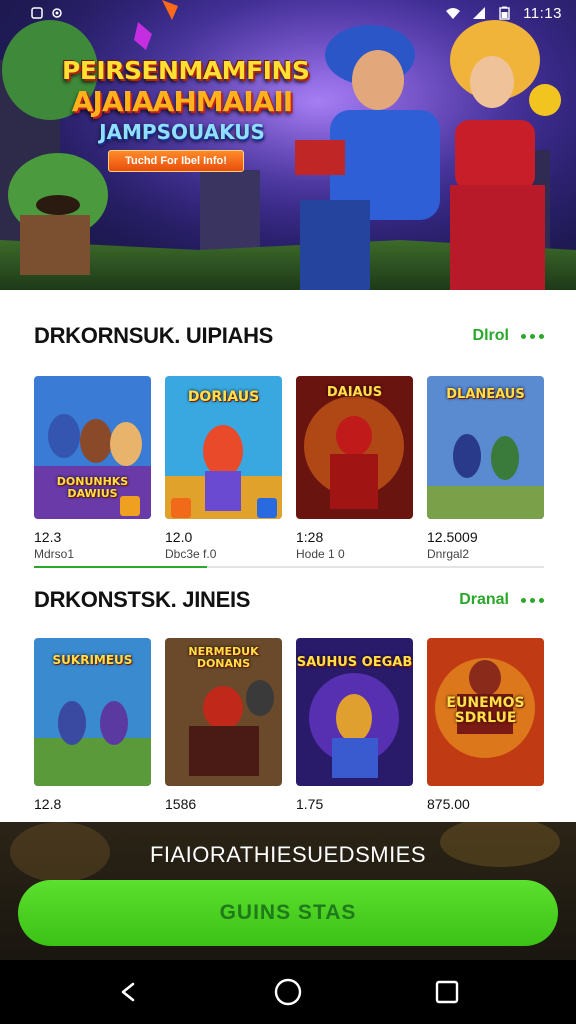  Describe the element at coordinates (223, 712) in the screenshot. I see `game-thumbnail: NERMEDUK DONANS` at that location.